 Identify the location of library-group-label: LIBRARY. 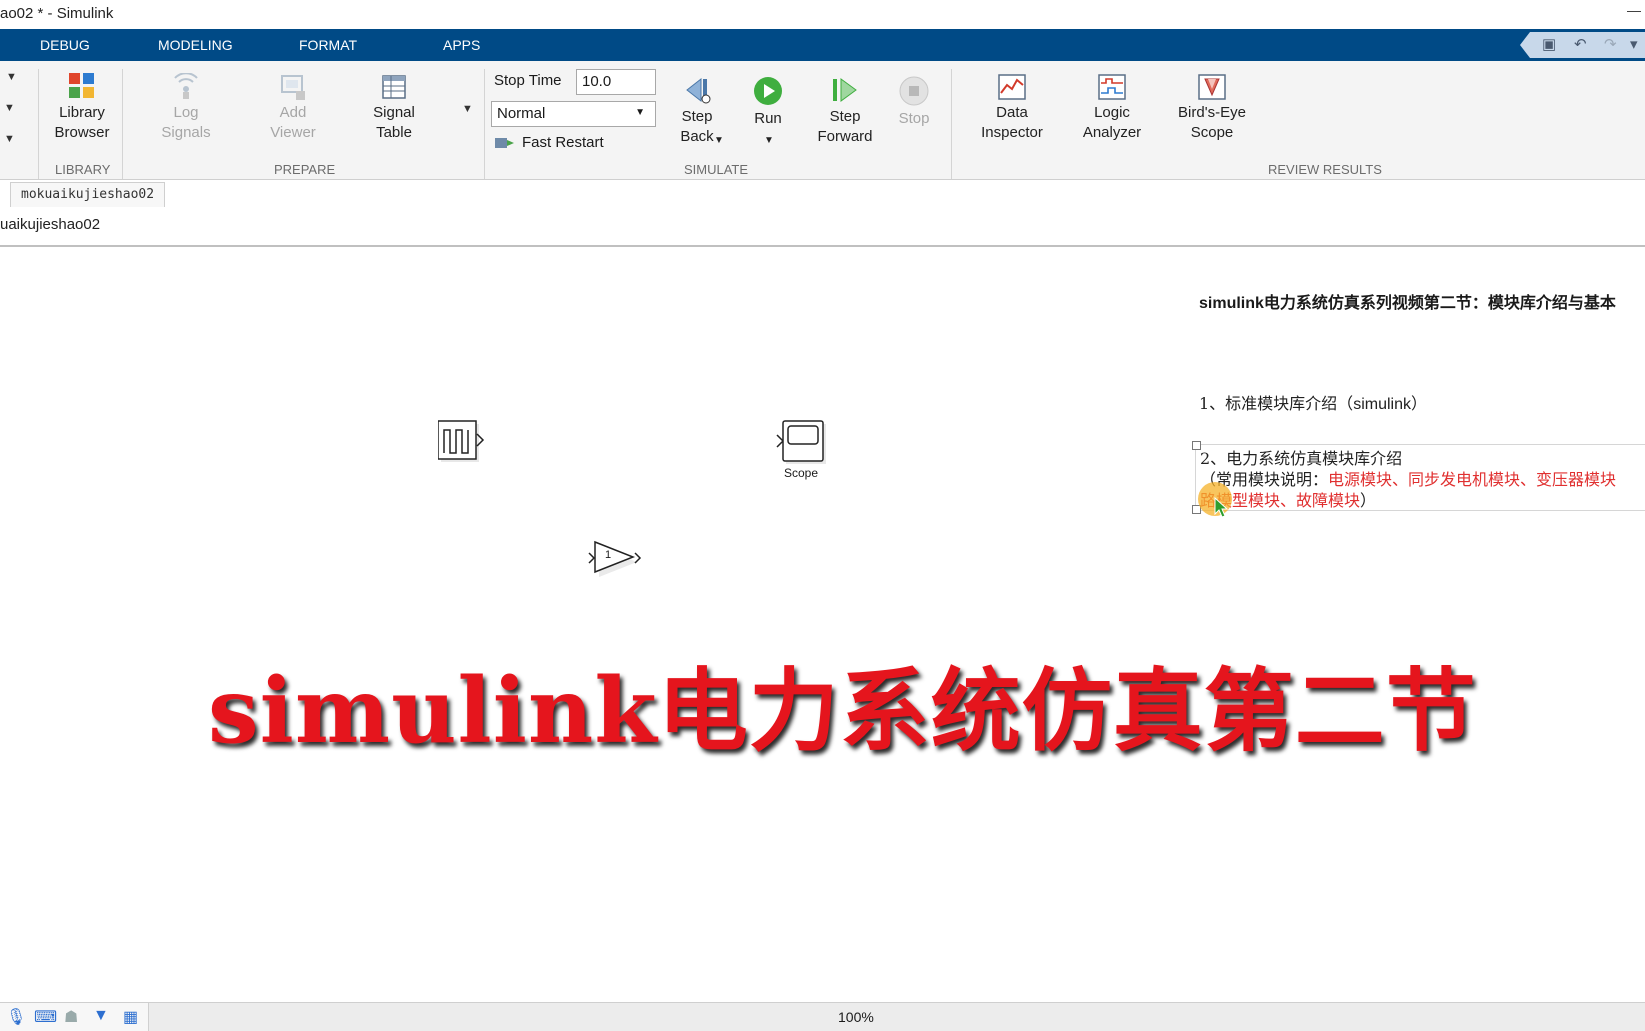
(83, 169).